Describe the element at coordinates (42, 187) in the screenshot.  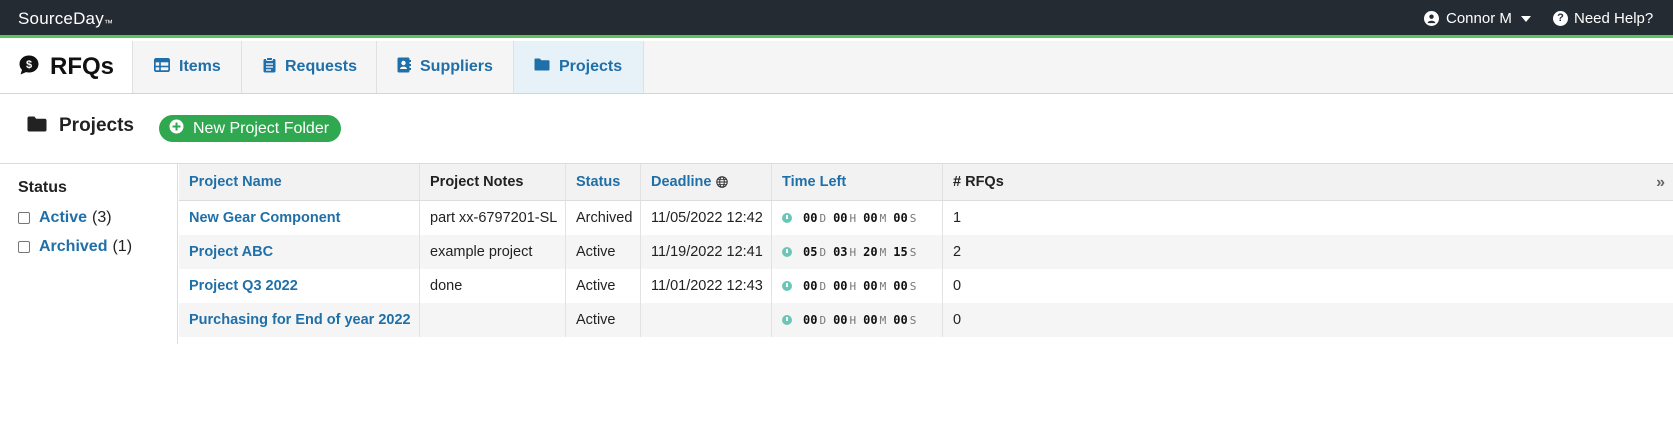
I see `status-filter-header: Status` at that location.